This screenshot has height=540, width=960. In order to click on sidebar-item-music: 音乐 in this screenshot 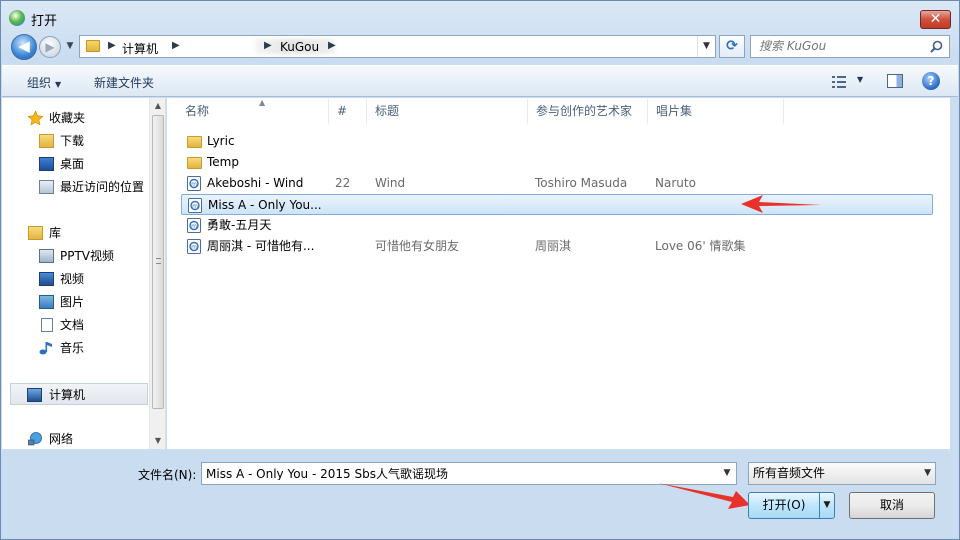, I will do `click(76, 348)`.